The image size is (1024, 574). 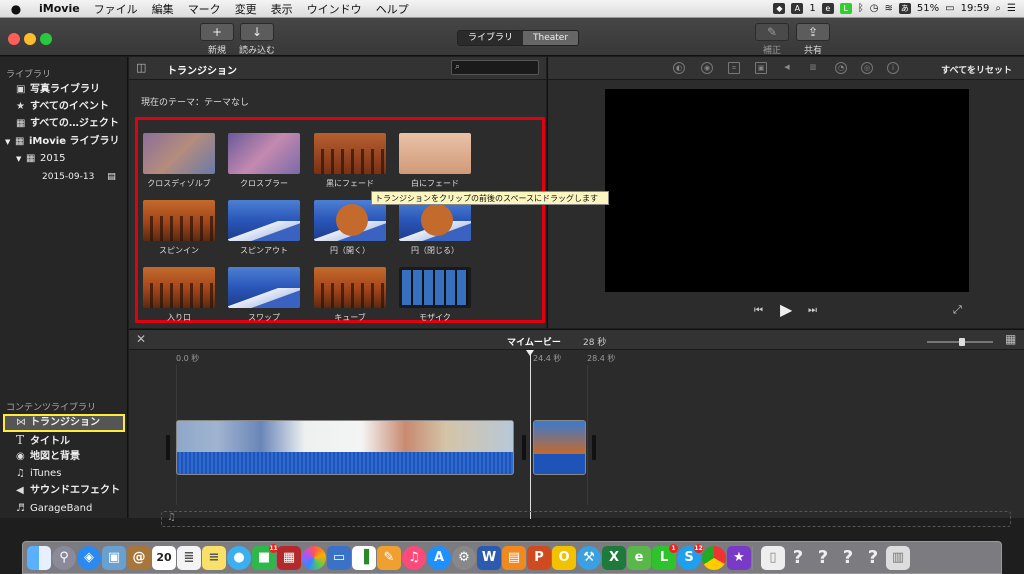 I want to click on transition-thumb-fade-to-black, so click(x=350, y=153).